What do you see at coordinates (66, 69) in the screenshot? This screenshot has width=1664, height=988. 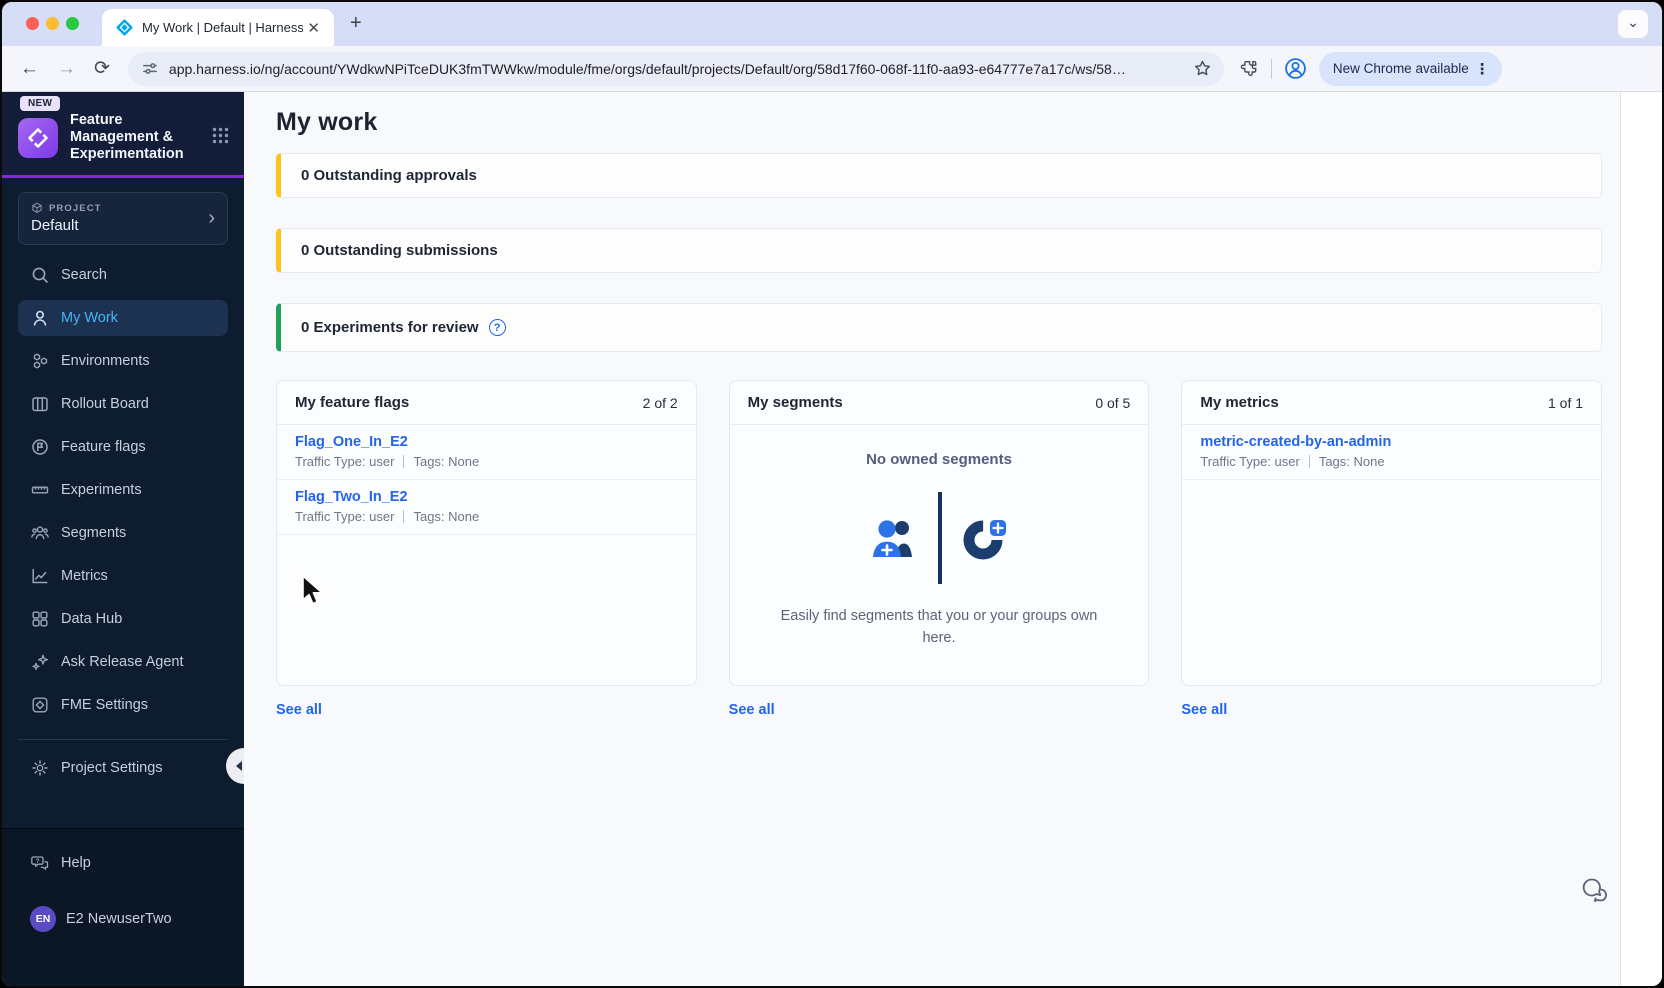 I see `forward-button: →` at bounding box center [66, 69].